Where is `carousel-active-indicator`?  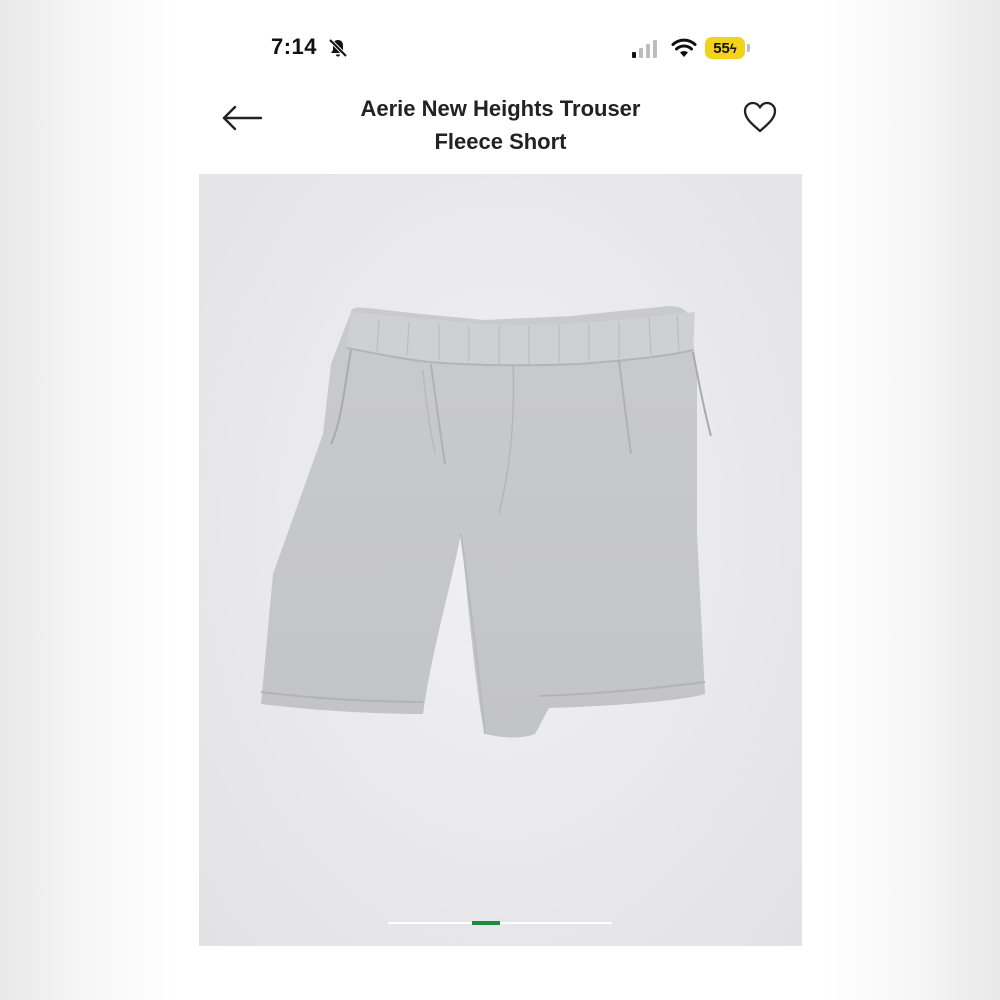
carousel-active-indicator is located at coordinates (486, 923).